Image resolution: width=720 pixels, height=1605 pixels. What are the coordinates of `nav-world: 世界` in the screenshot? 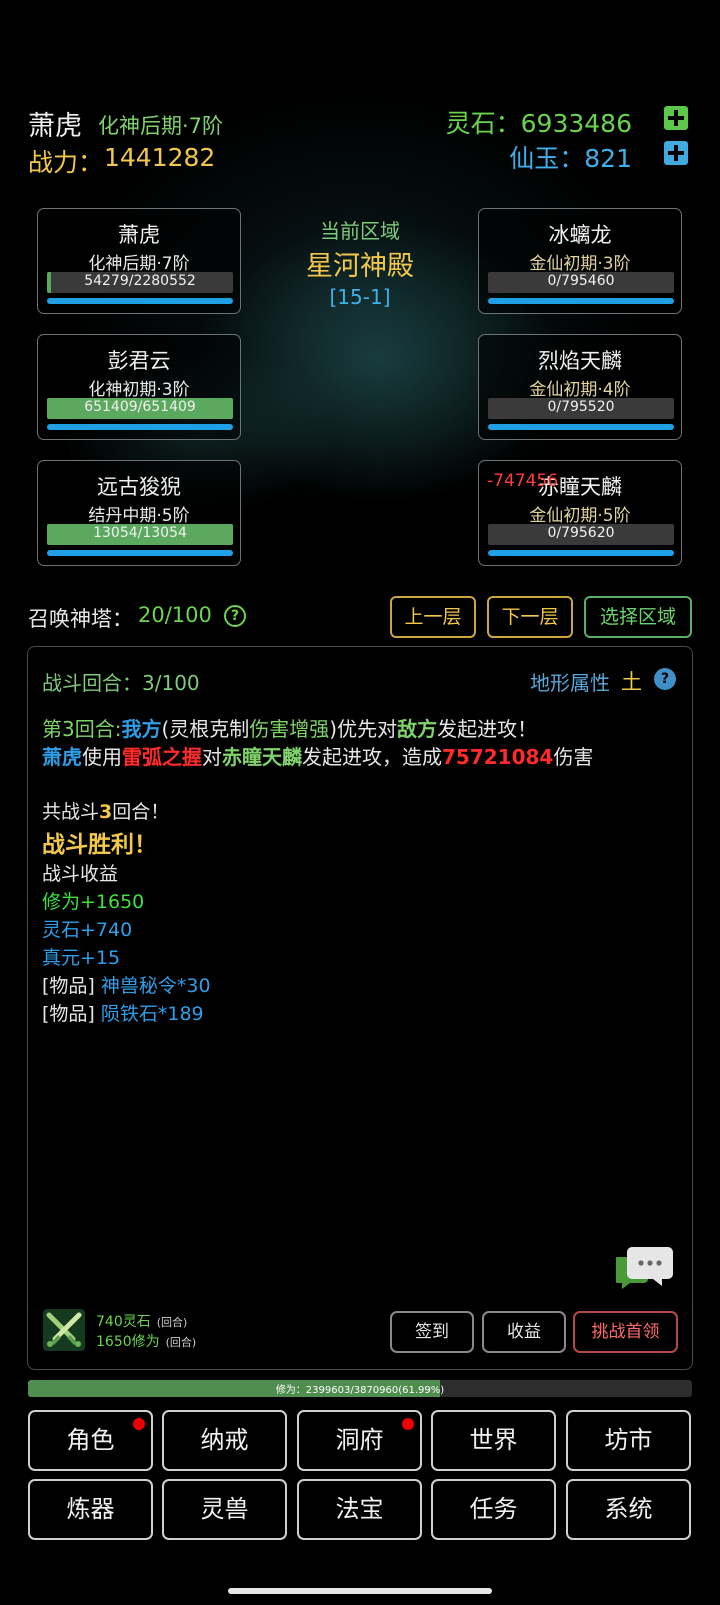 It's located at (493, 1440).